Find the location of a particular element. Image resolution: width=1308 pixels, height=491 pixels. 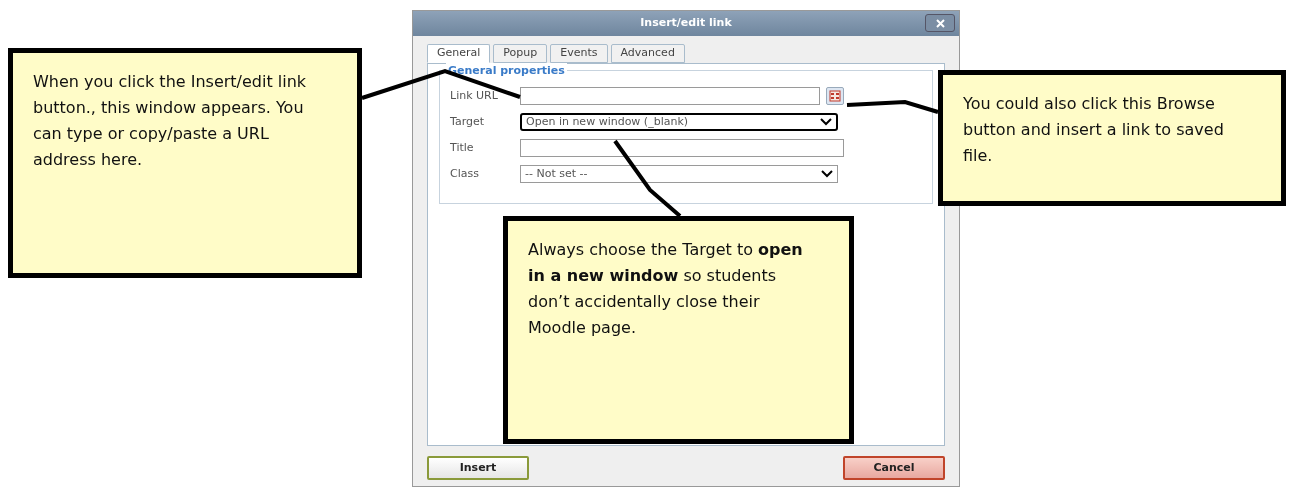

tab: Events is located at coordinates (579, 53).